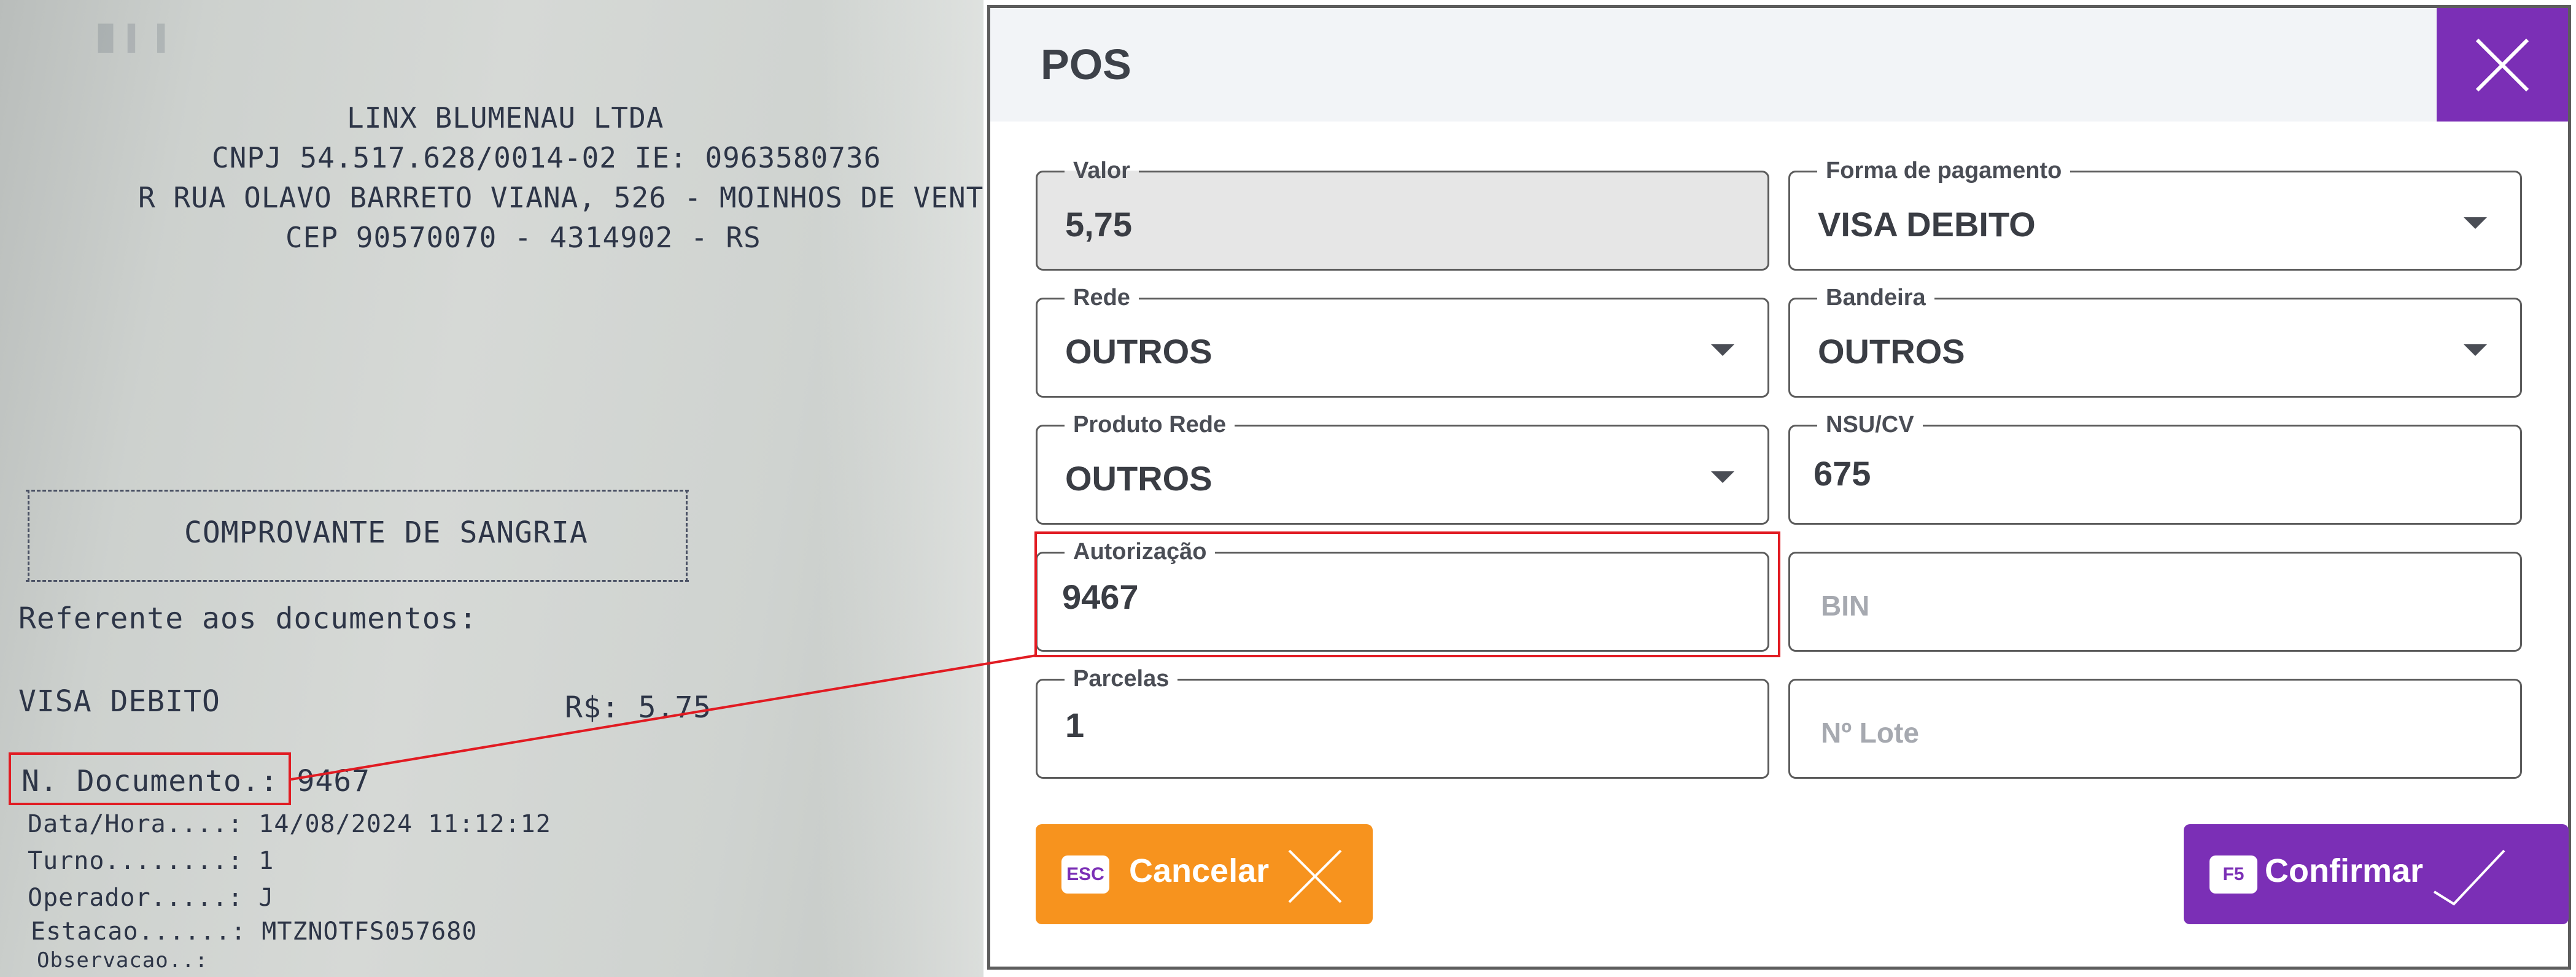  Describe the element at coordinates (1870, 424) in the screenshot. I see `nsu-cv-label: NSU/CV` at that location.